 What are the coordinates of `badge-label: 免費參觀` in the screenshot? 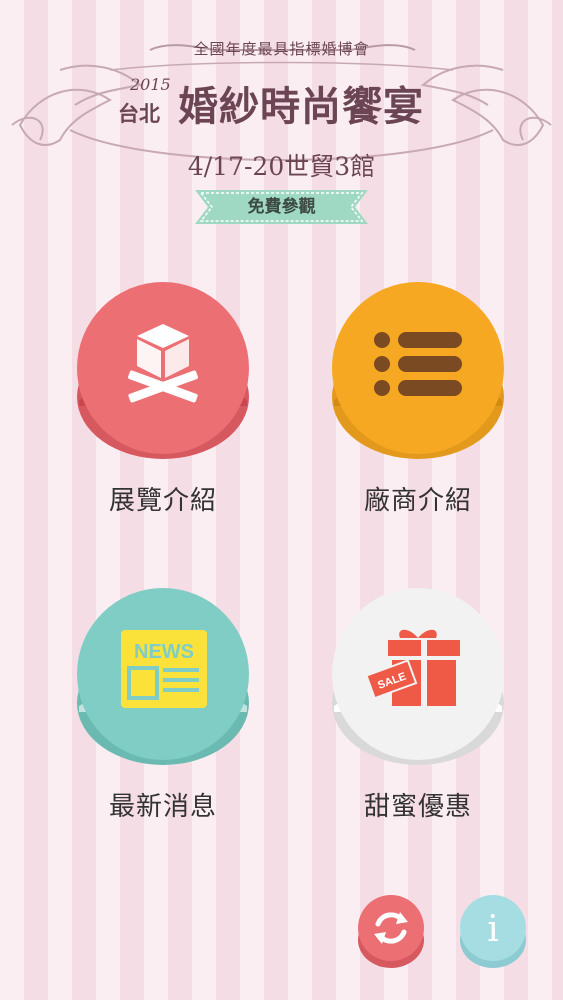 It's located at (281, 207).